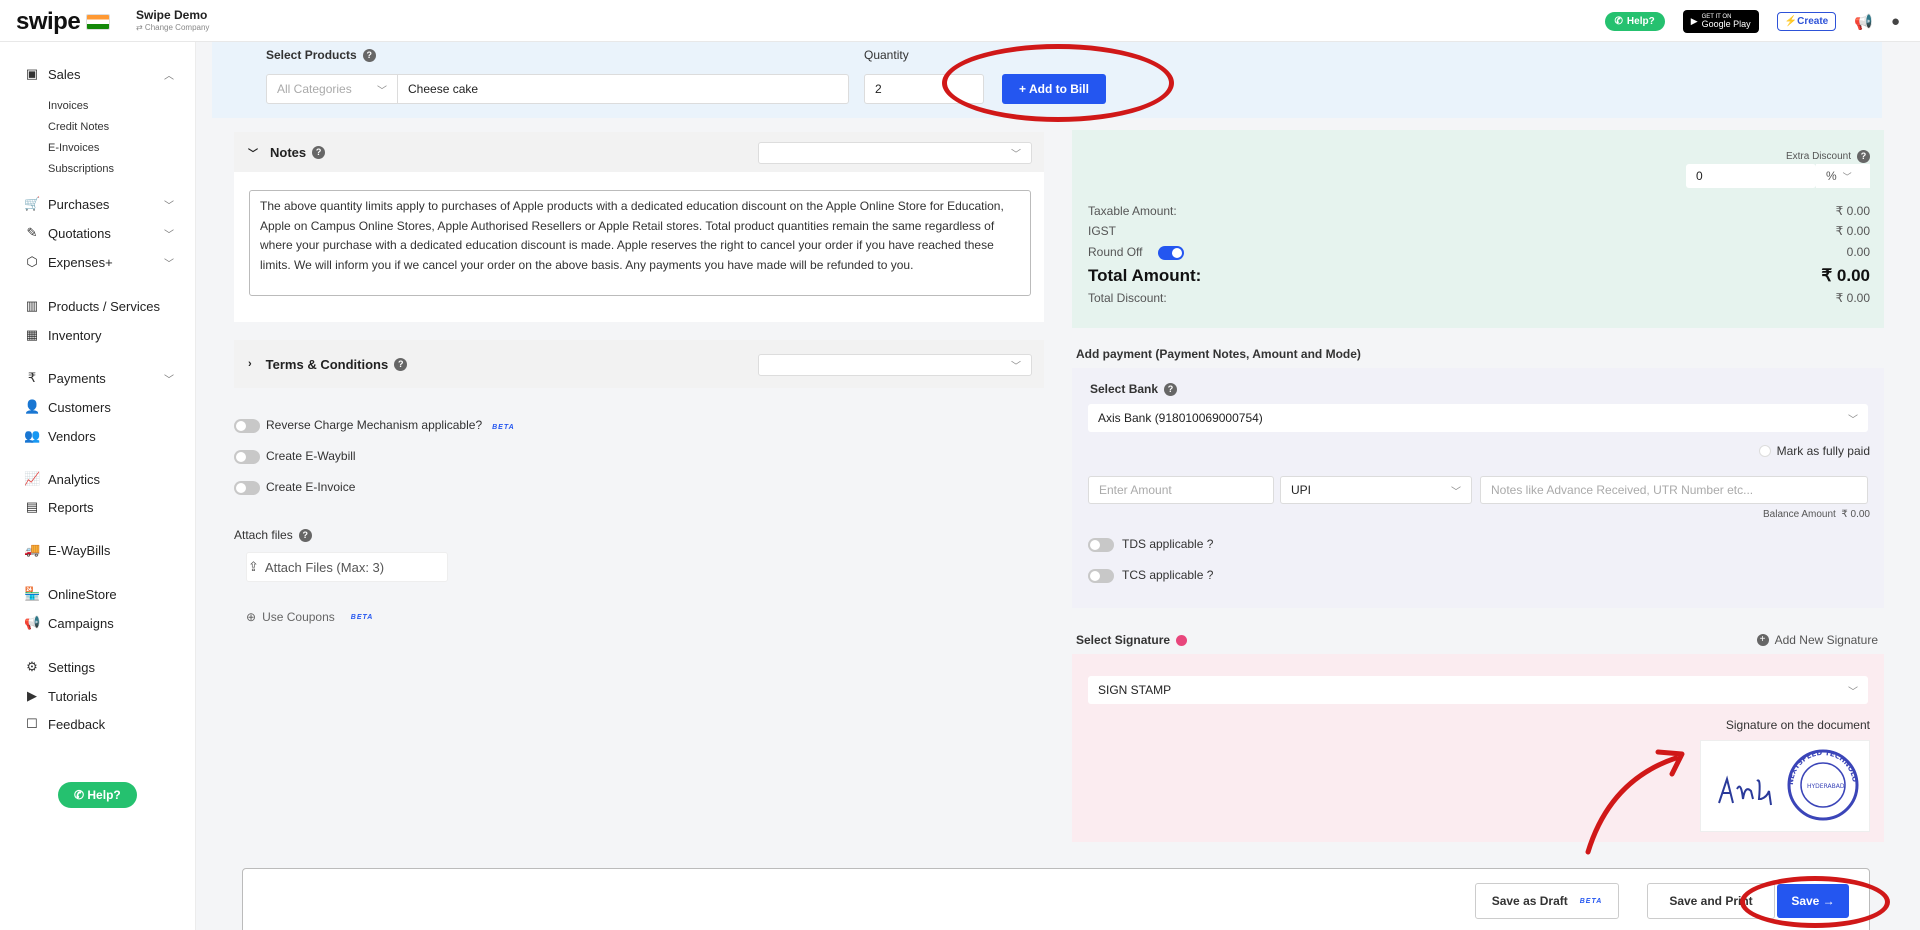  I want to click on reverse-charge-toggle, so click(247, 426).